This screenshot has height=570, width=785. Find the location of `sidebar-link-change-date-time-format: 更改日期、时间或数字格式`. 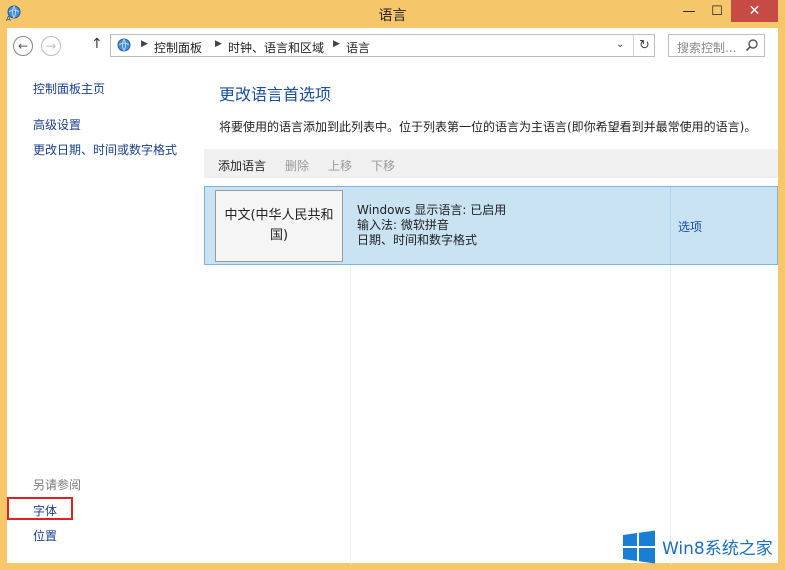

sidebar-link-change-date-time-format: 更改日期、时间或数字格式 is located at coordinates (105, 149).